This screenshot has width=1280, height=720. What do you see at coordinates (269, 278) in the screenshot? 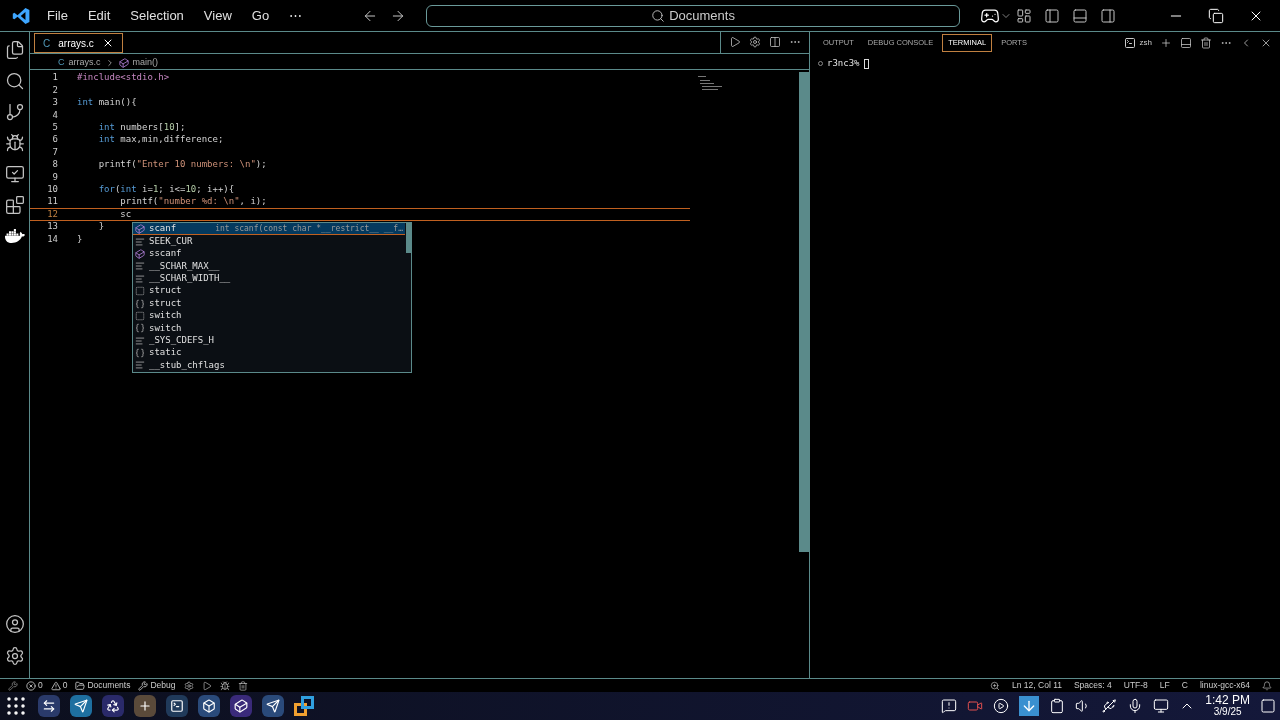
I see `suggestion-item: __SCHAR_WIDTH__` at bounding box center [269, 278].